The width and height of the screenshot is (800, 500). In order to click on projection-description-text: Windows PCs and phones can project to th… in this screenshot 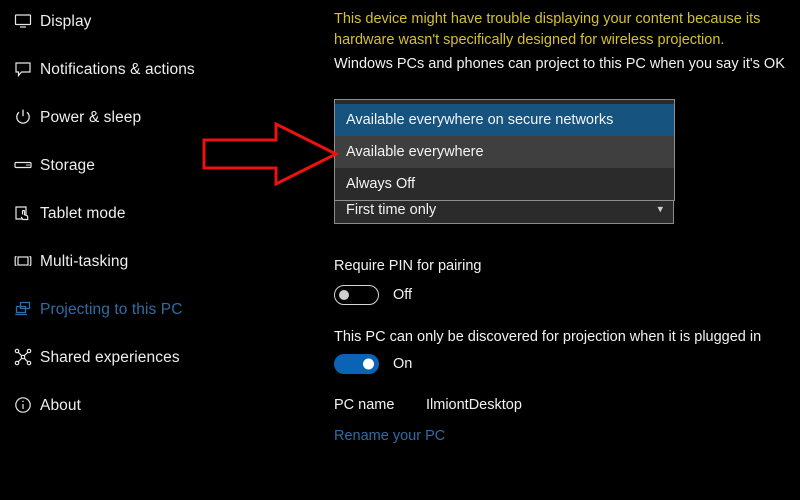, I will do `click(559, 64)`.